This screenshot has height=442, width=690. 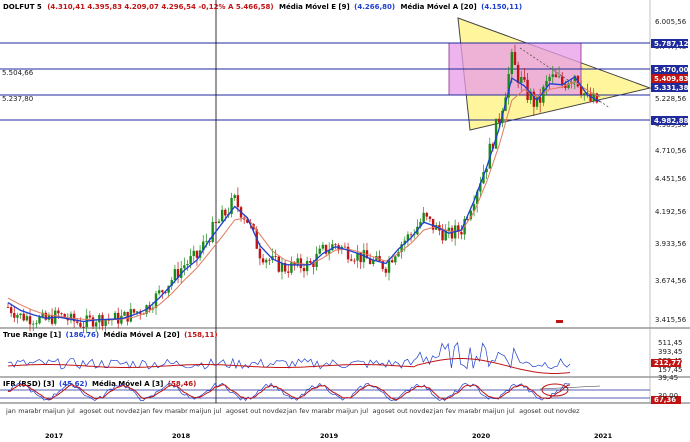 What do you see at coordinates (671, 22) in the screenshot?
I see `y-tick-1: 6.005,56` at bounding box center [671, 22].